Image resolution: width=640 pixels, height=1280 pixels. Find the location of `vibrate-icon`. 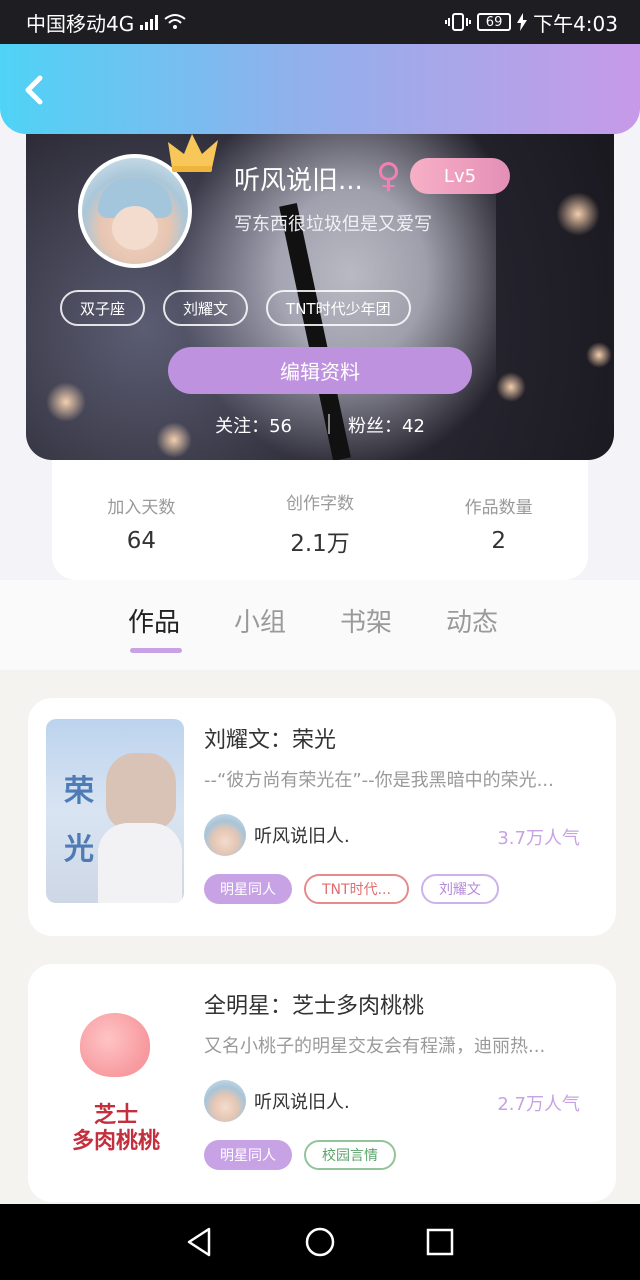

vibrate-icon is located at coordinates (458, 22).